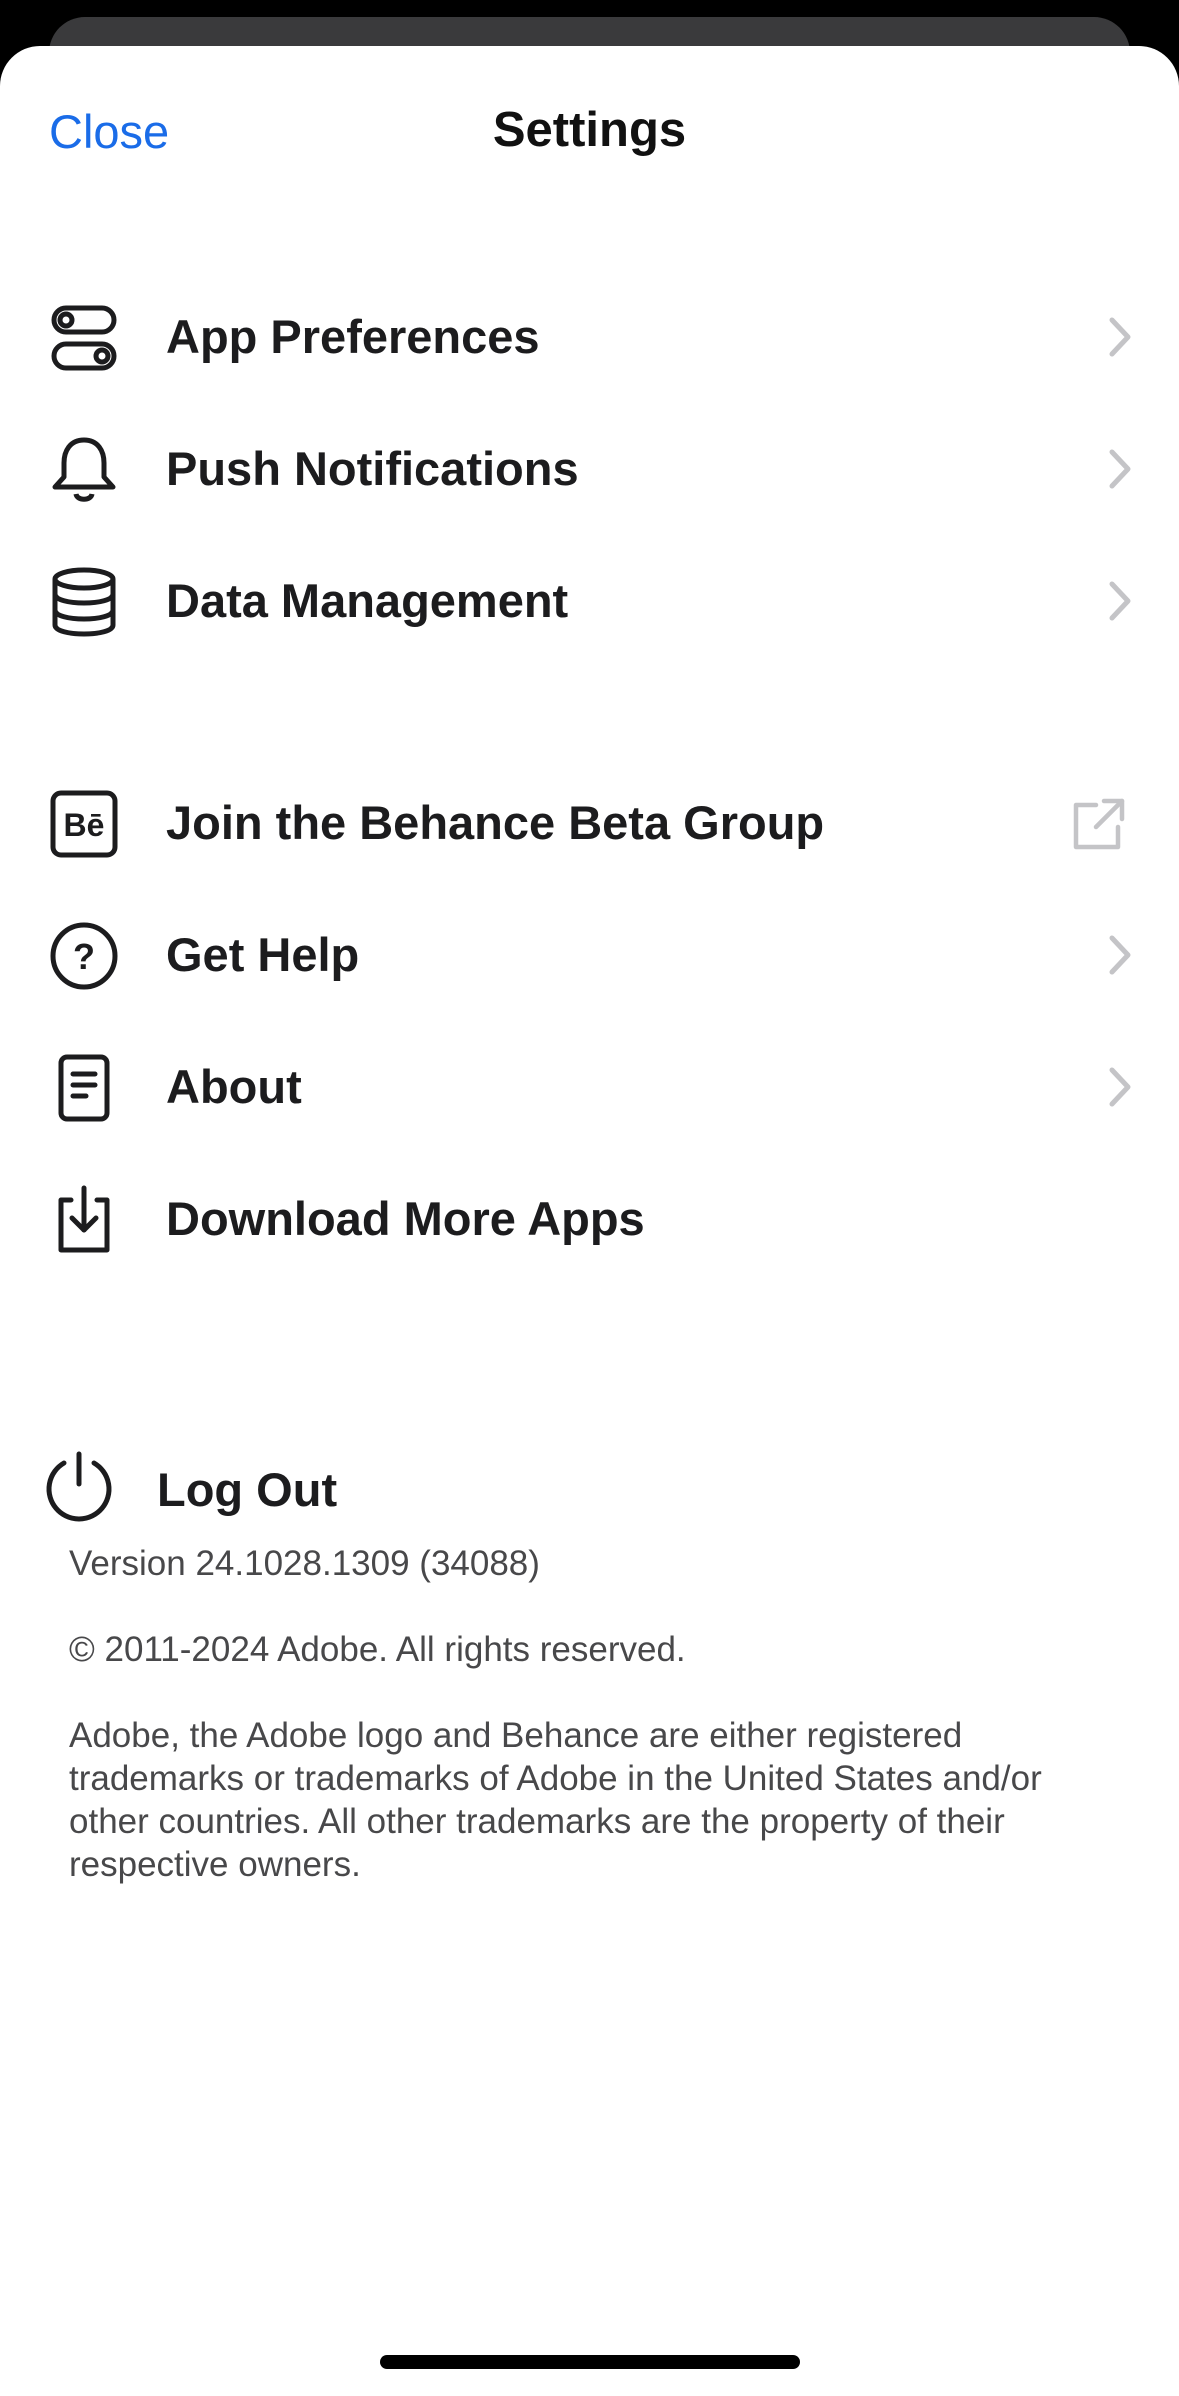 The image size is (1179, 2396). What do you see at coordinates (263, 954) in the screenshot?
I see `menu-item-label: Get Help` at bounding box center [263, 954].